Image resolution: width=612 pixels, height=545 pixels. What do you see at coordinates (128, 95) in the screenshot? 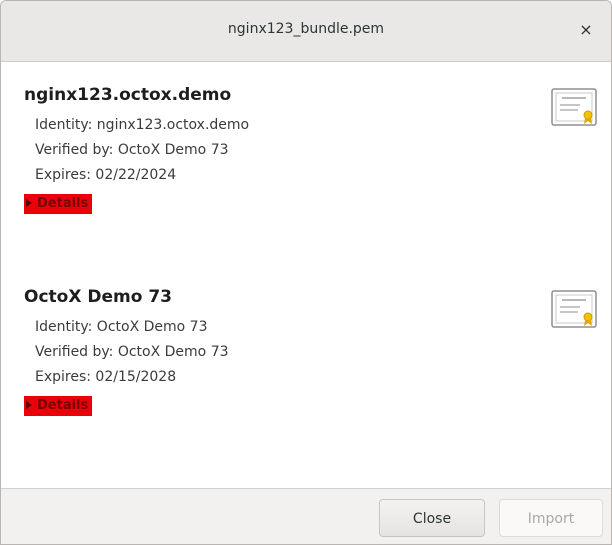
I see `certificate-name: nginx123.octox.demo` at bounding box center [128, 95].